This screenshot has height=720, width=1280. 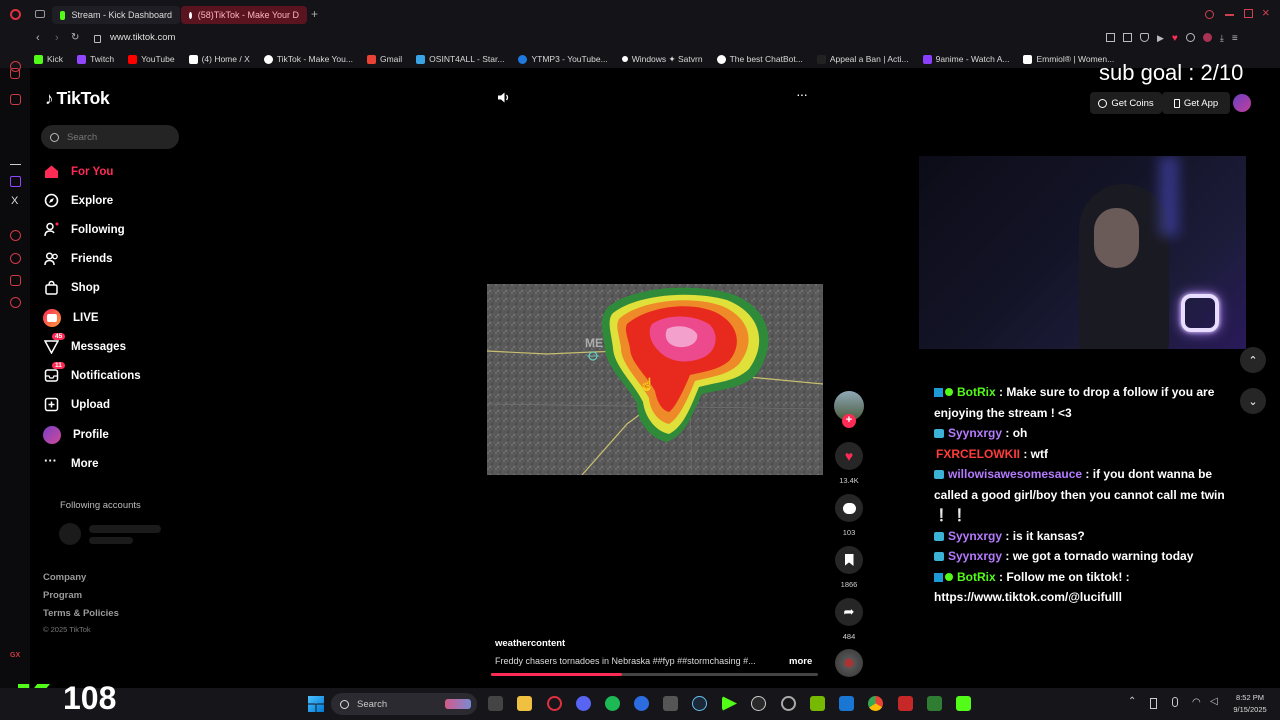 What do you see at coordinates (1209, 14) in the screenshot?
I see `search-tabs-icon` at bounding box center [1209, 14].